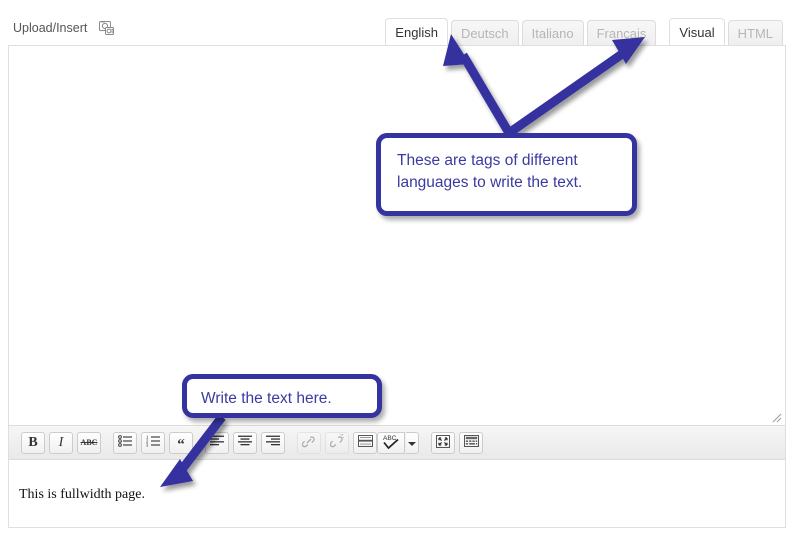 This screenshot has width=795, height=535. Describe the element at coordinates (621, 32) in the screenshot. I see `tab-francais: Français` at that location.